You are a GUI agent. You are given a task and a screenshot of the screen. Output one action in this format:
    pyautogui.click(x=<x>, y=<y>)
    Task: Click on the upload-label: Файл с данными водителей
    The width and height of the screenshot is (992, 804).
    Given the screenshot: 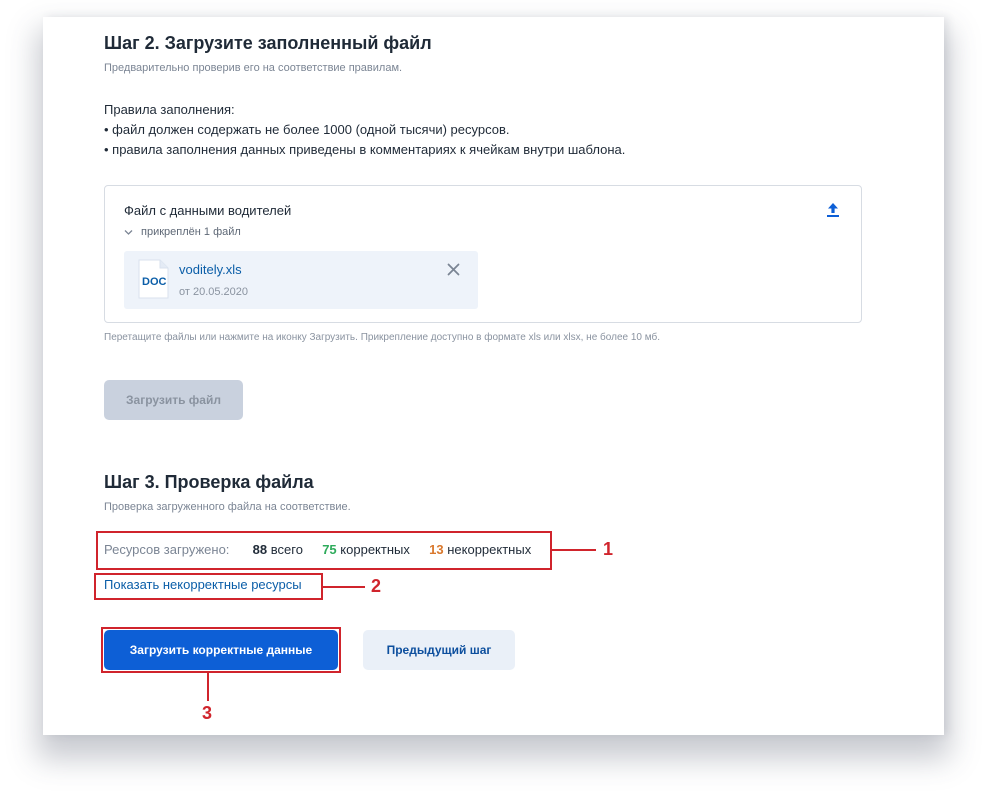 What is the action you would take?
    pyautogui.click(x=208, y=210)
    